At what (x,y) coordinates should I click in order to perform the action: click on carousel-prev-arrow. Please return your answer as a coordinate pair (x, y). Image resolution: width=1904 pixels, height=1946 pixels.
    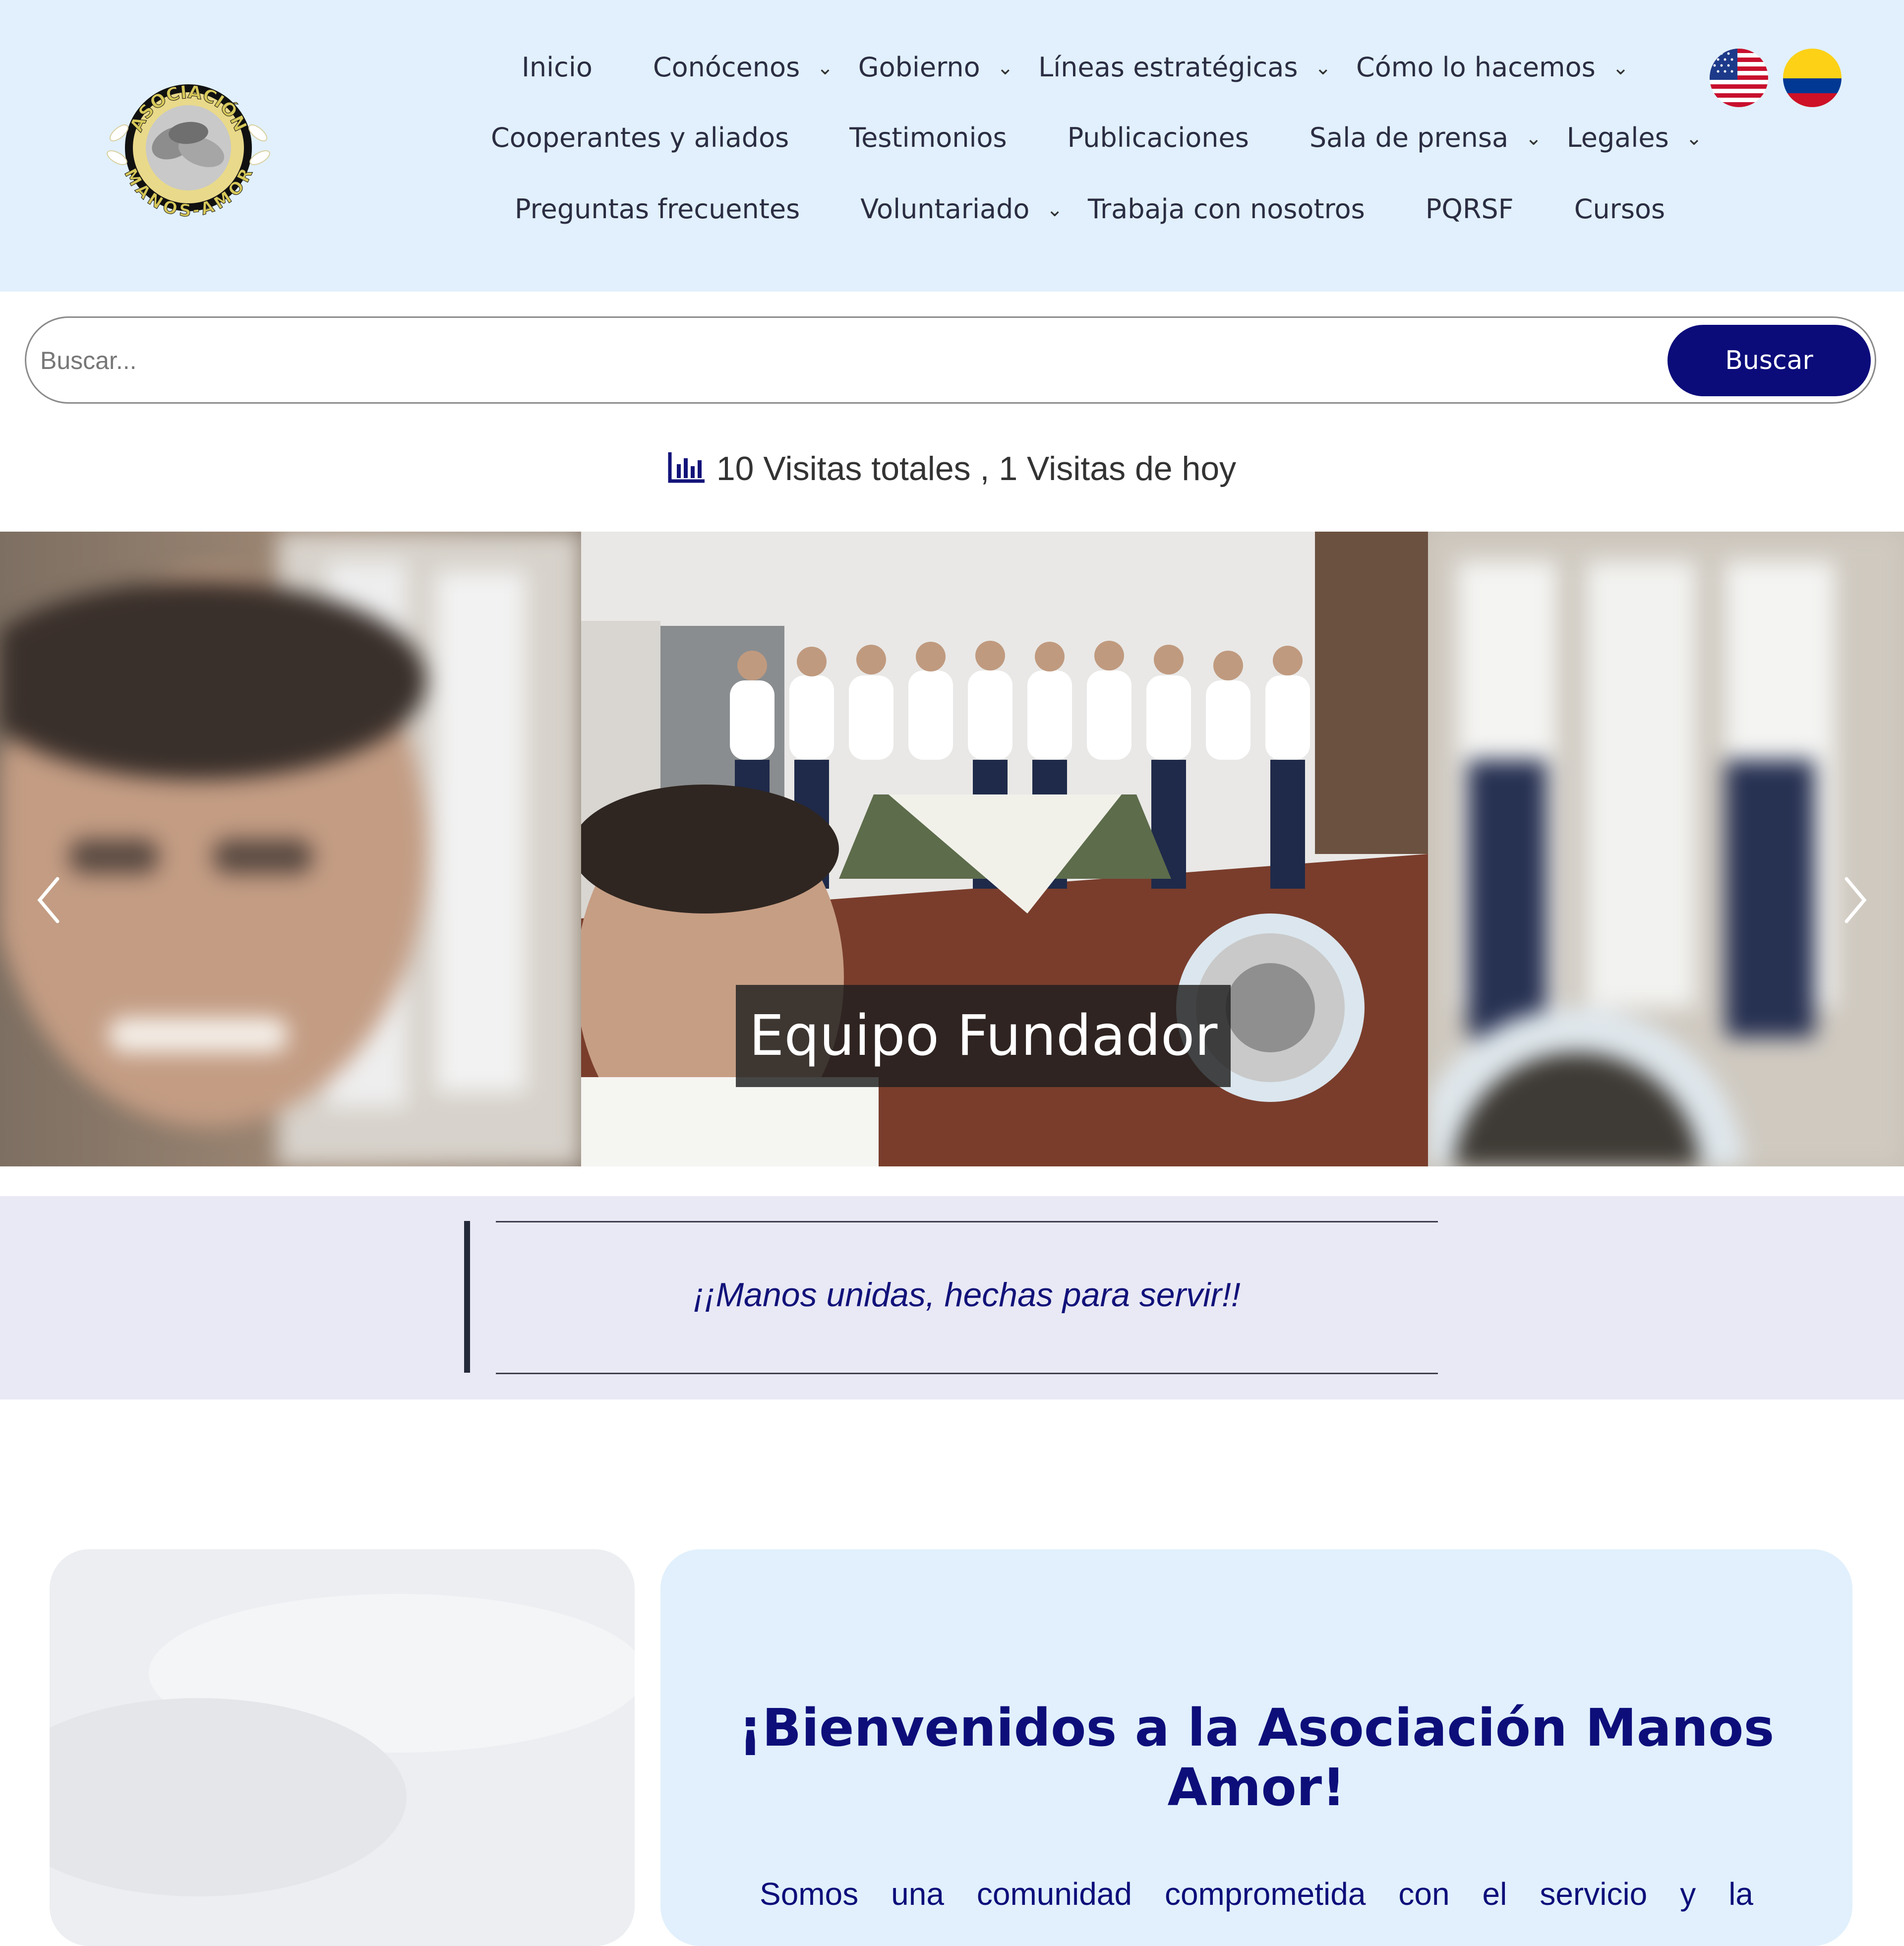
    Looking at the image, I should click on (49, 900).